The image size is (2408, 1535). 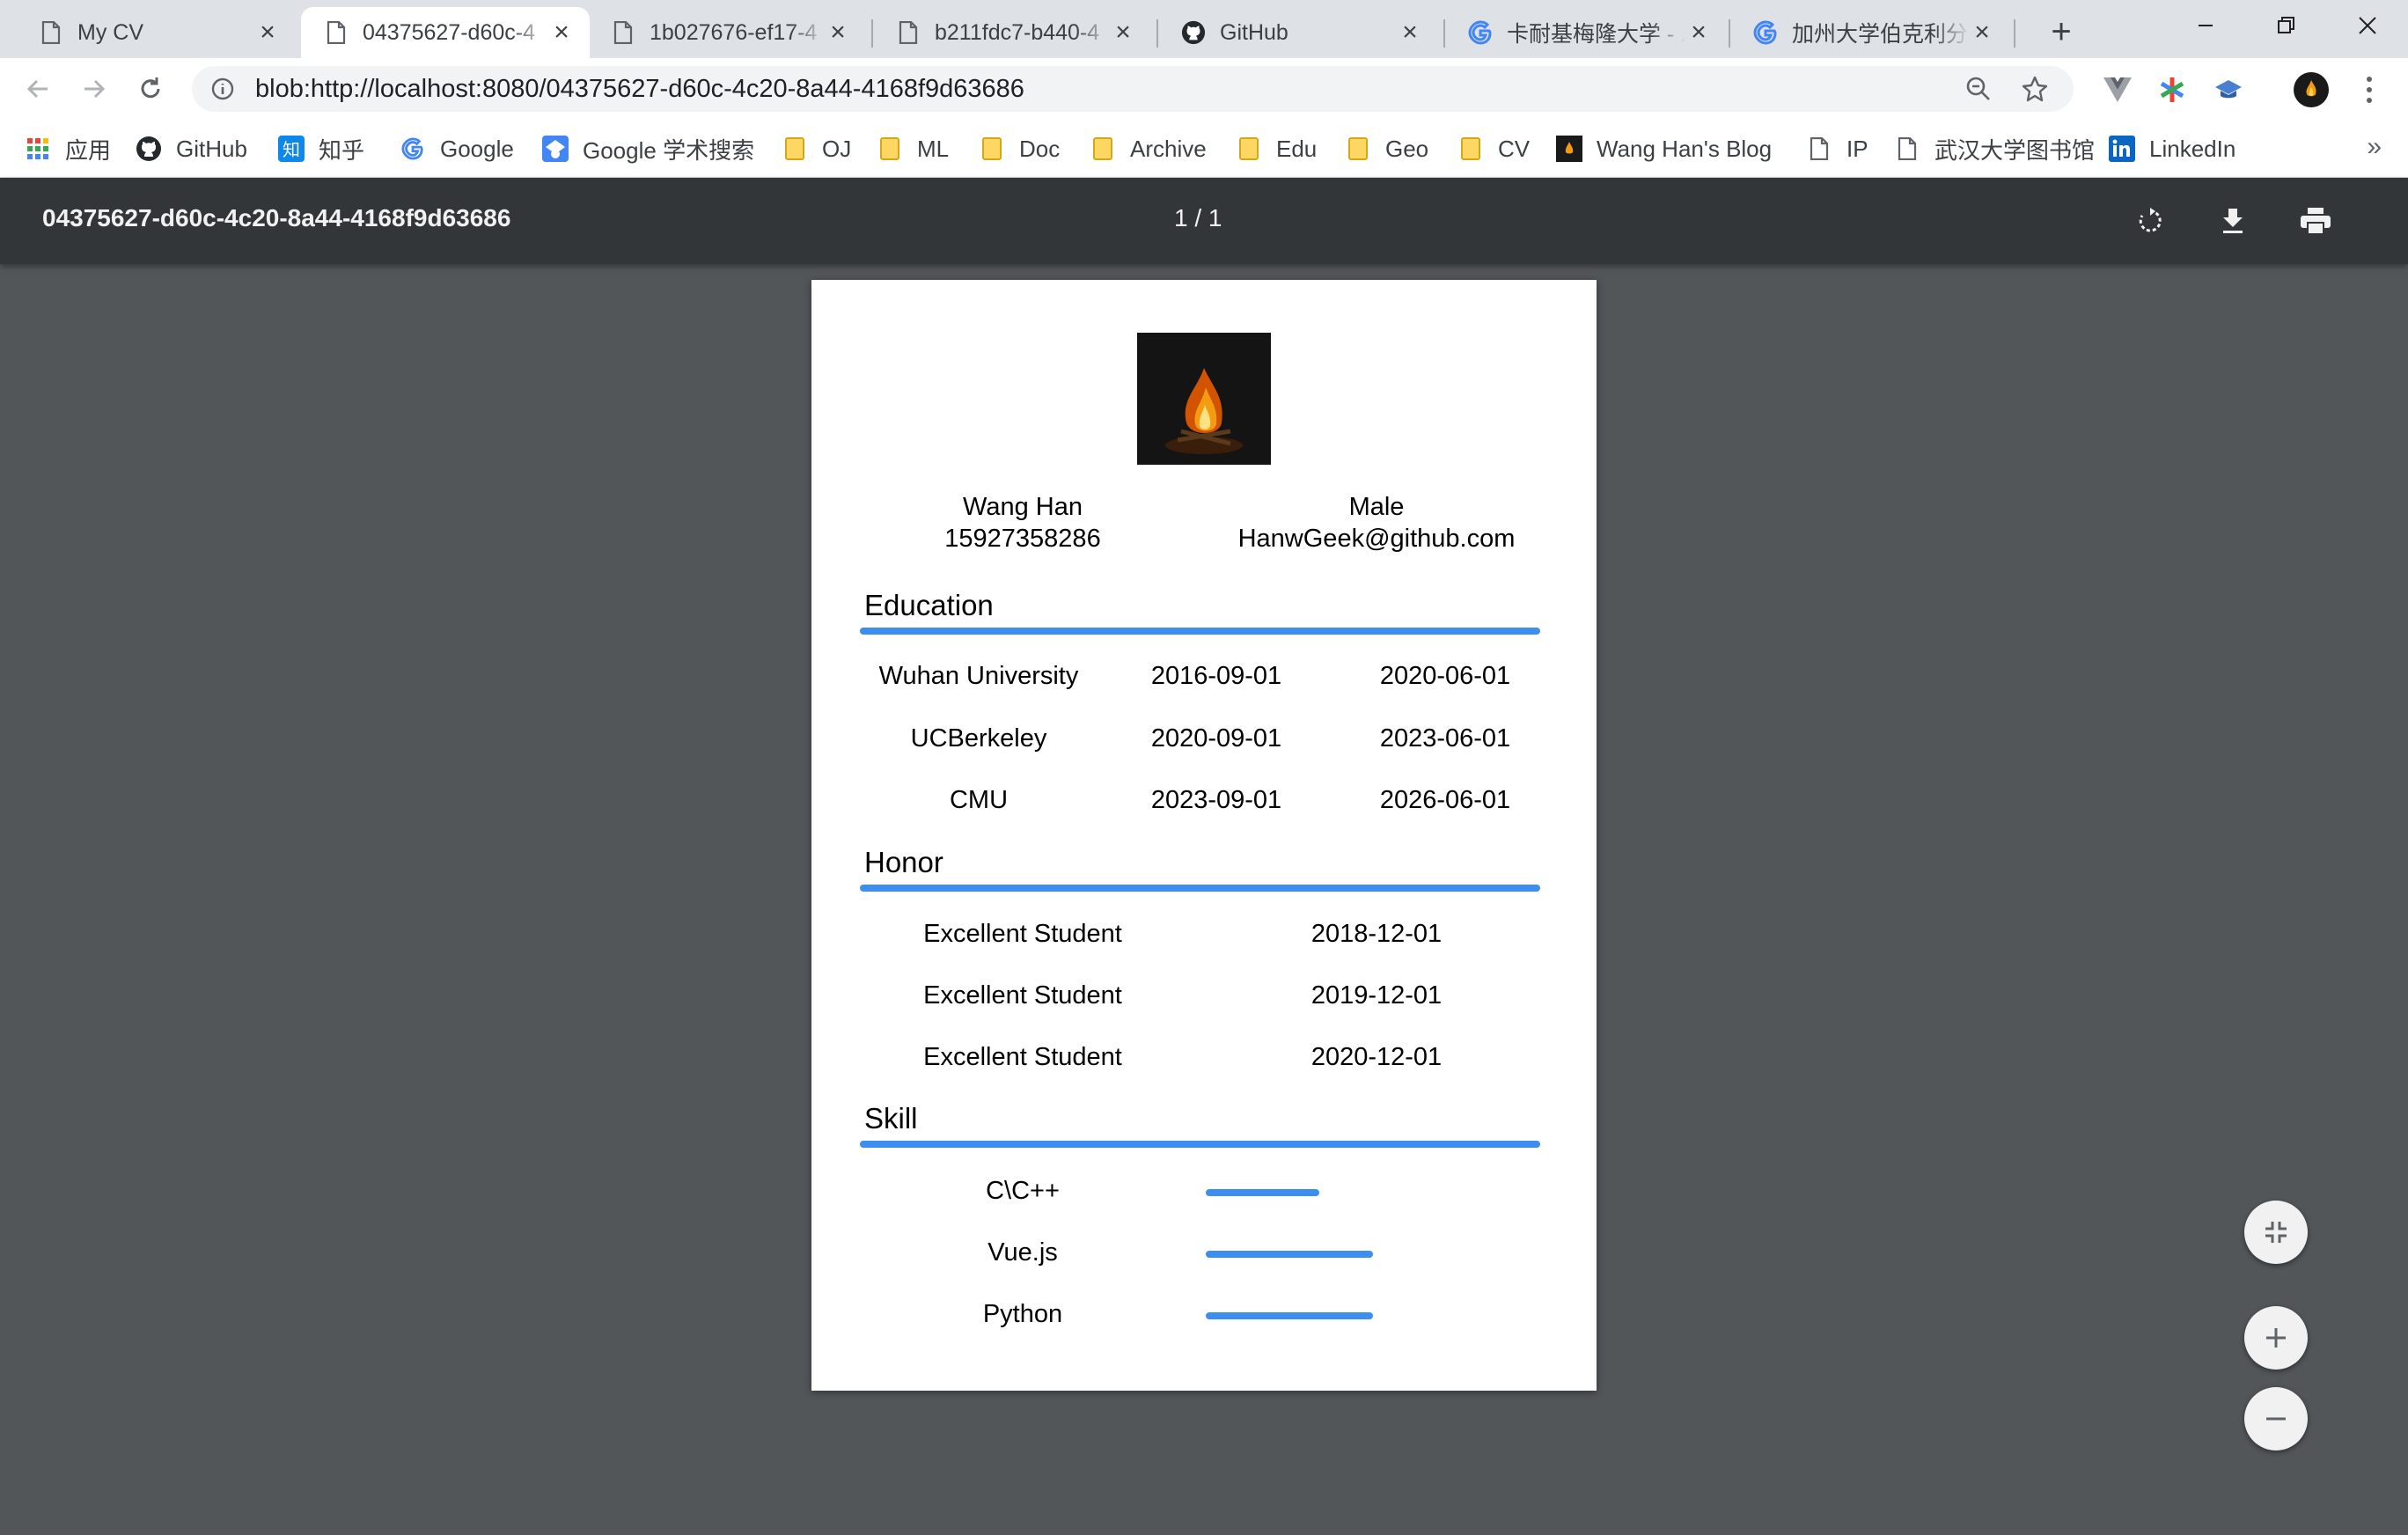 I want to click on bookmark-zhihu: 知 知乎, so click(x=321, y=148).